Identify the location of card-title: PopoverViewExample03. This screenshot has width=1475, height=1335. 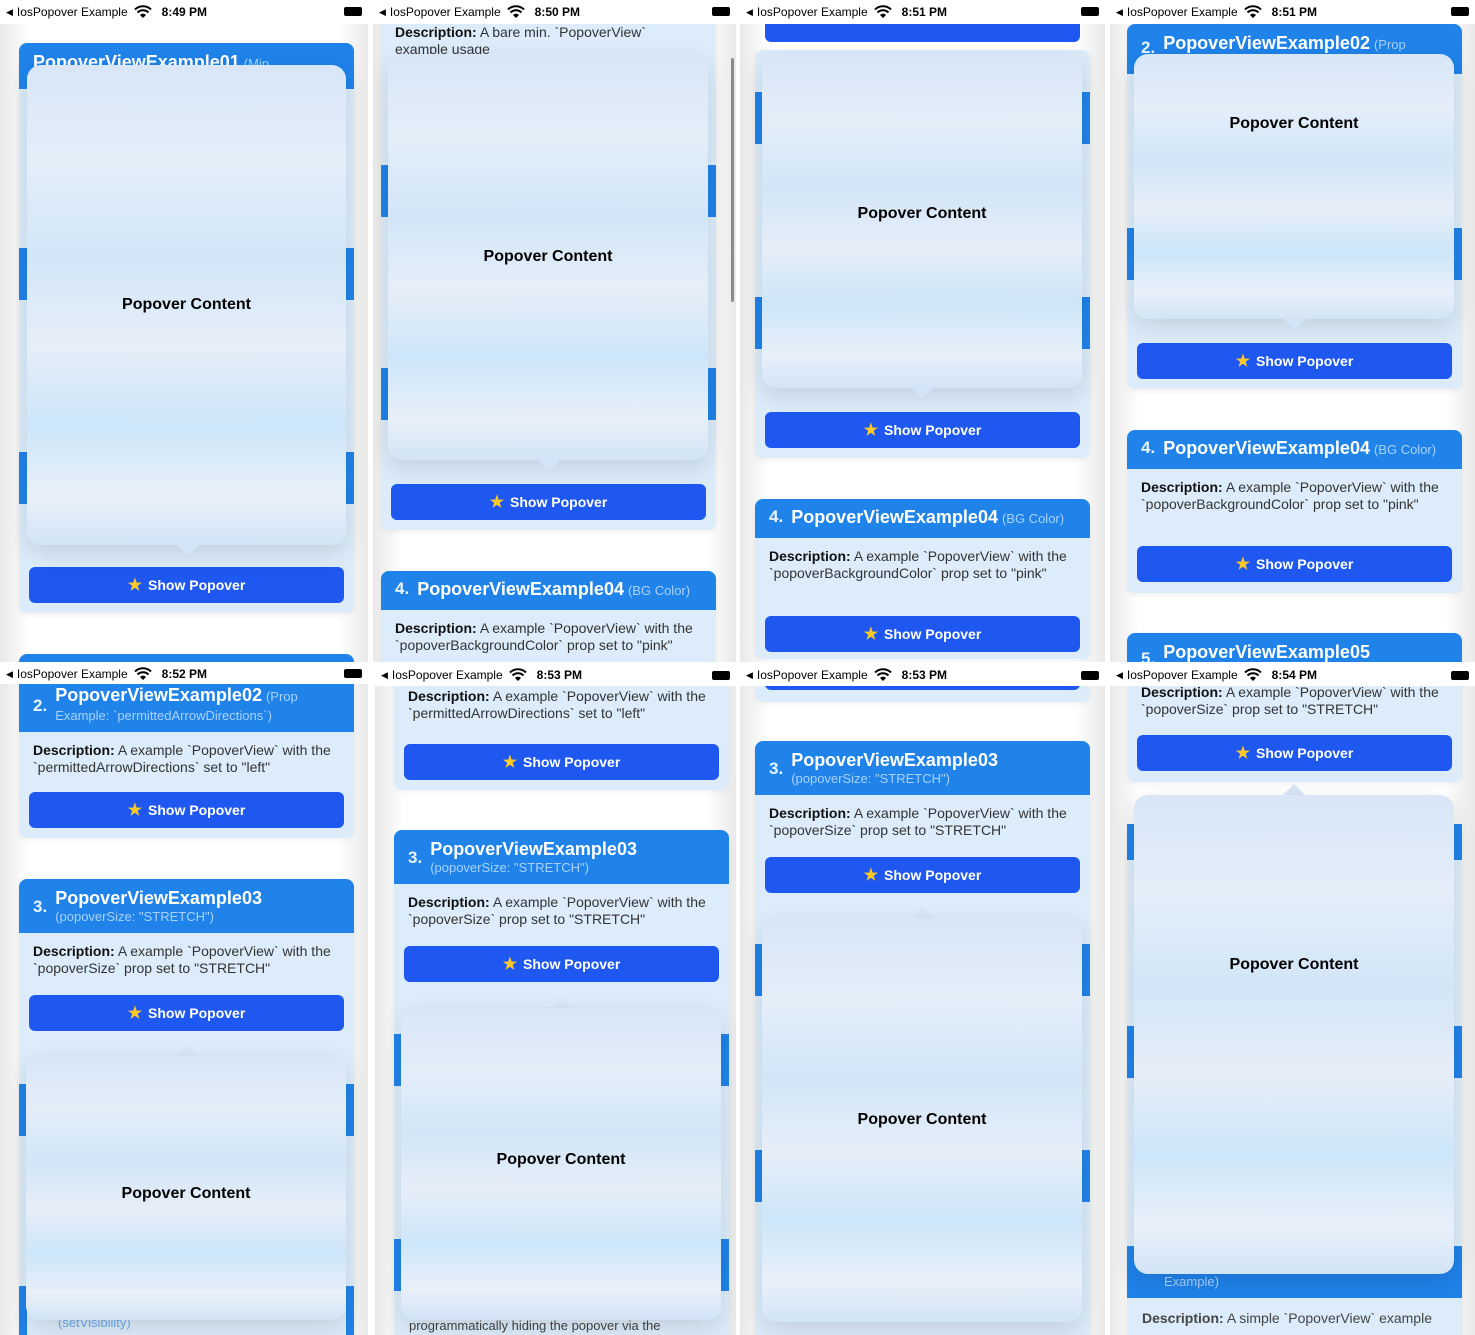
(894, 760).